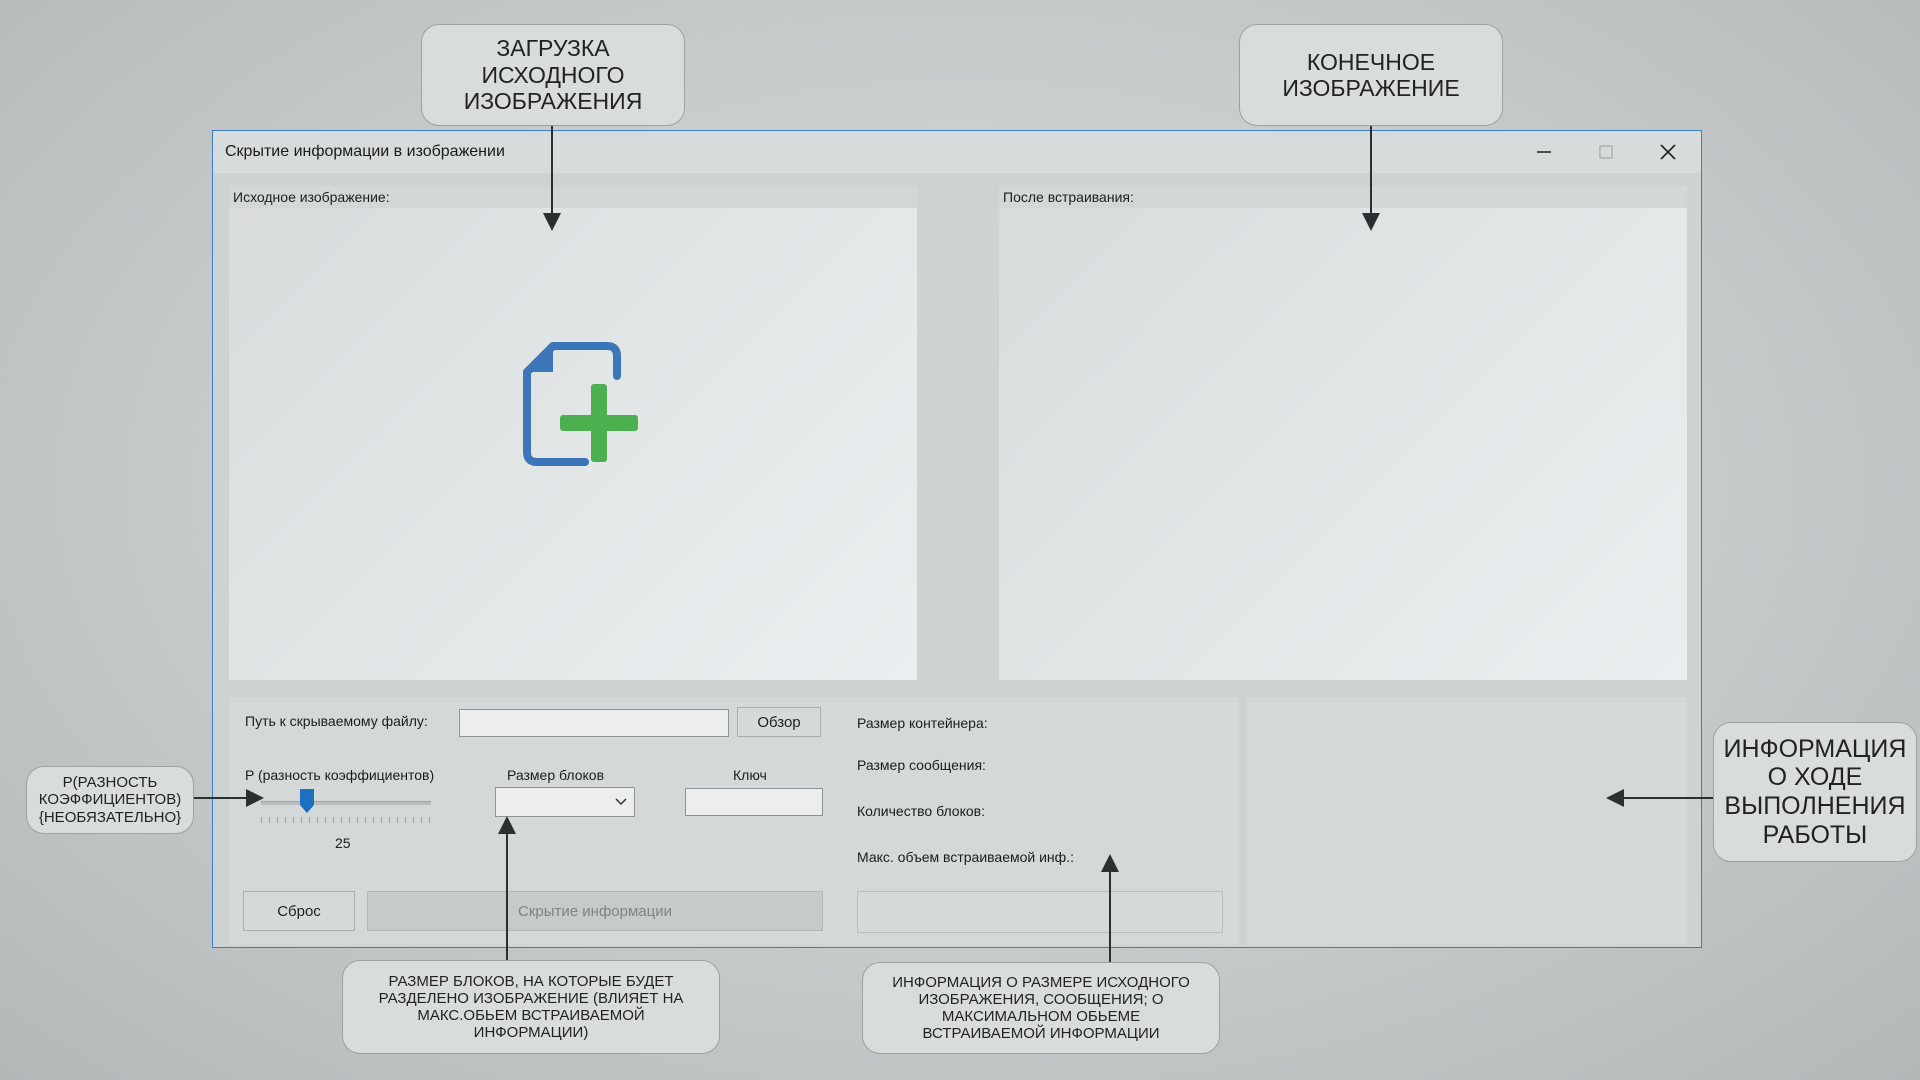  Describe the element at coordinates (921, 811) in the screenshot. I see `block-count-label: Количество блоков:` at that location.